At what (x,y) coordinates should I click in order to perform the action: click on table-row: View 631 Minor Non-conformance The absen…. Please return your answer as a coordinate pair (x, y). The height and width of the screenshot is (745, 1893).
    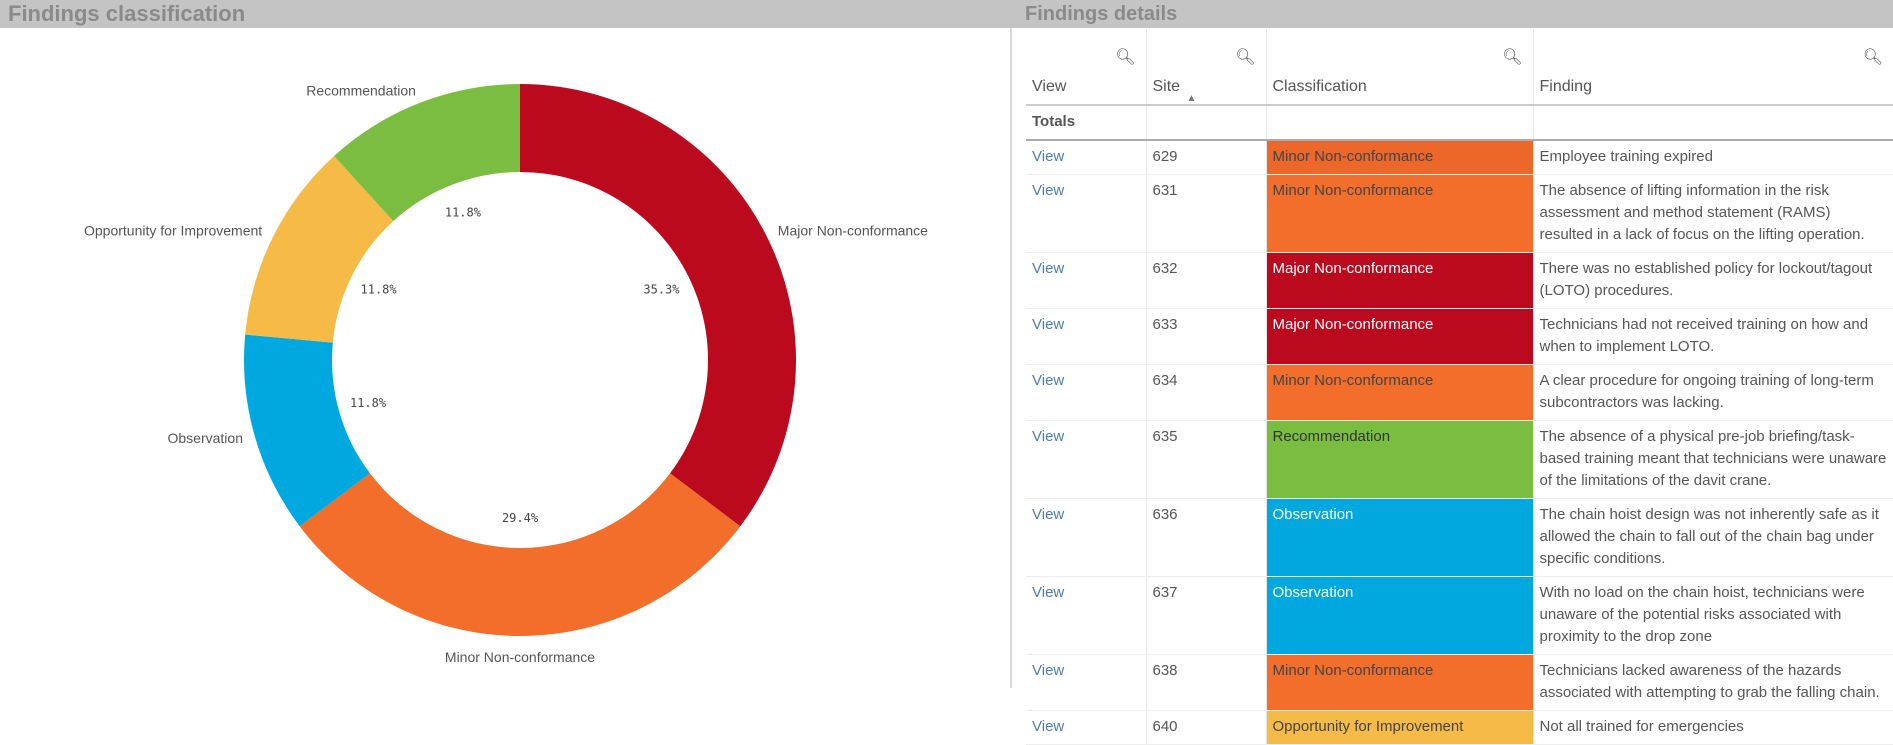
    Looking at the image, I should click on (1459, 213).